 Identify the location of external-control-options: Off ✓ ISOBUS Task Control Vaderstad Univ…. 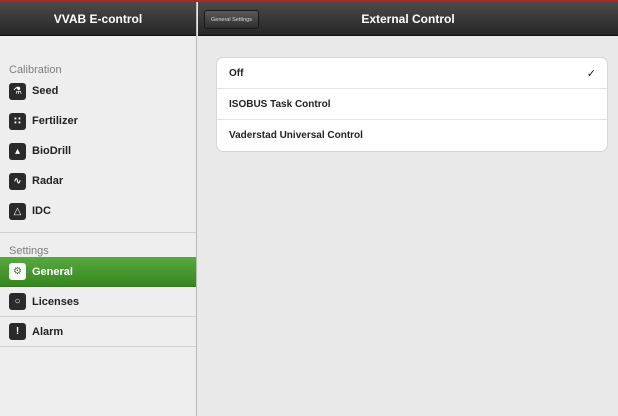
(412, 104).